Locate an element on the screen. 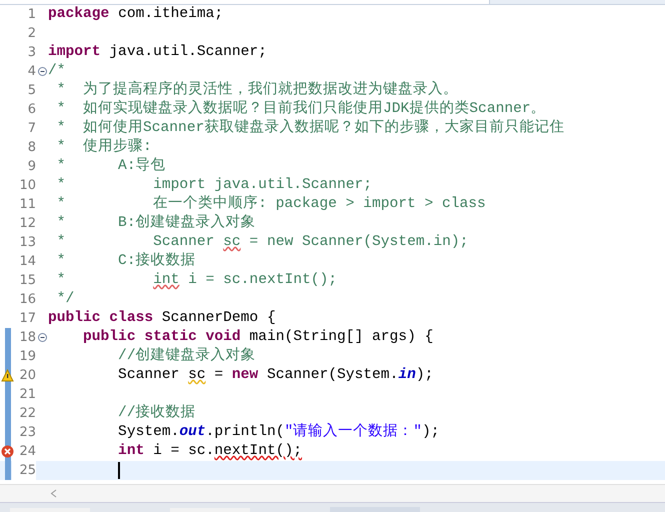 The width and height of the screenshot is (665, 512). code-line: * 如何实现键盘录入数据呢？目前我们只能使用JDK提供的类Scanner。 is located at coordinates (301, 109).